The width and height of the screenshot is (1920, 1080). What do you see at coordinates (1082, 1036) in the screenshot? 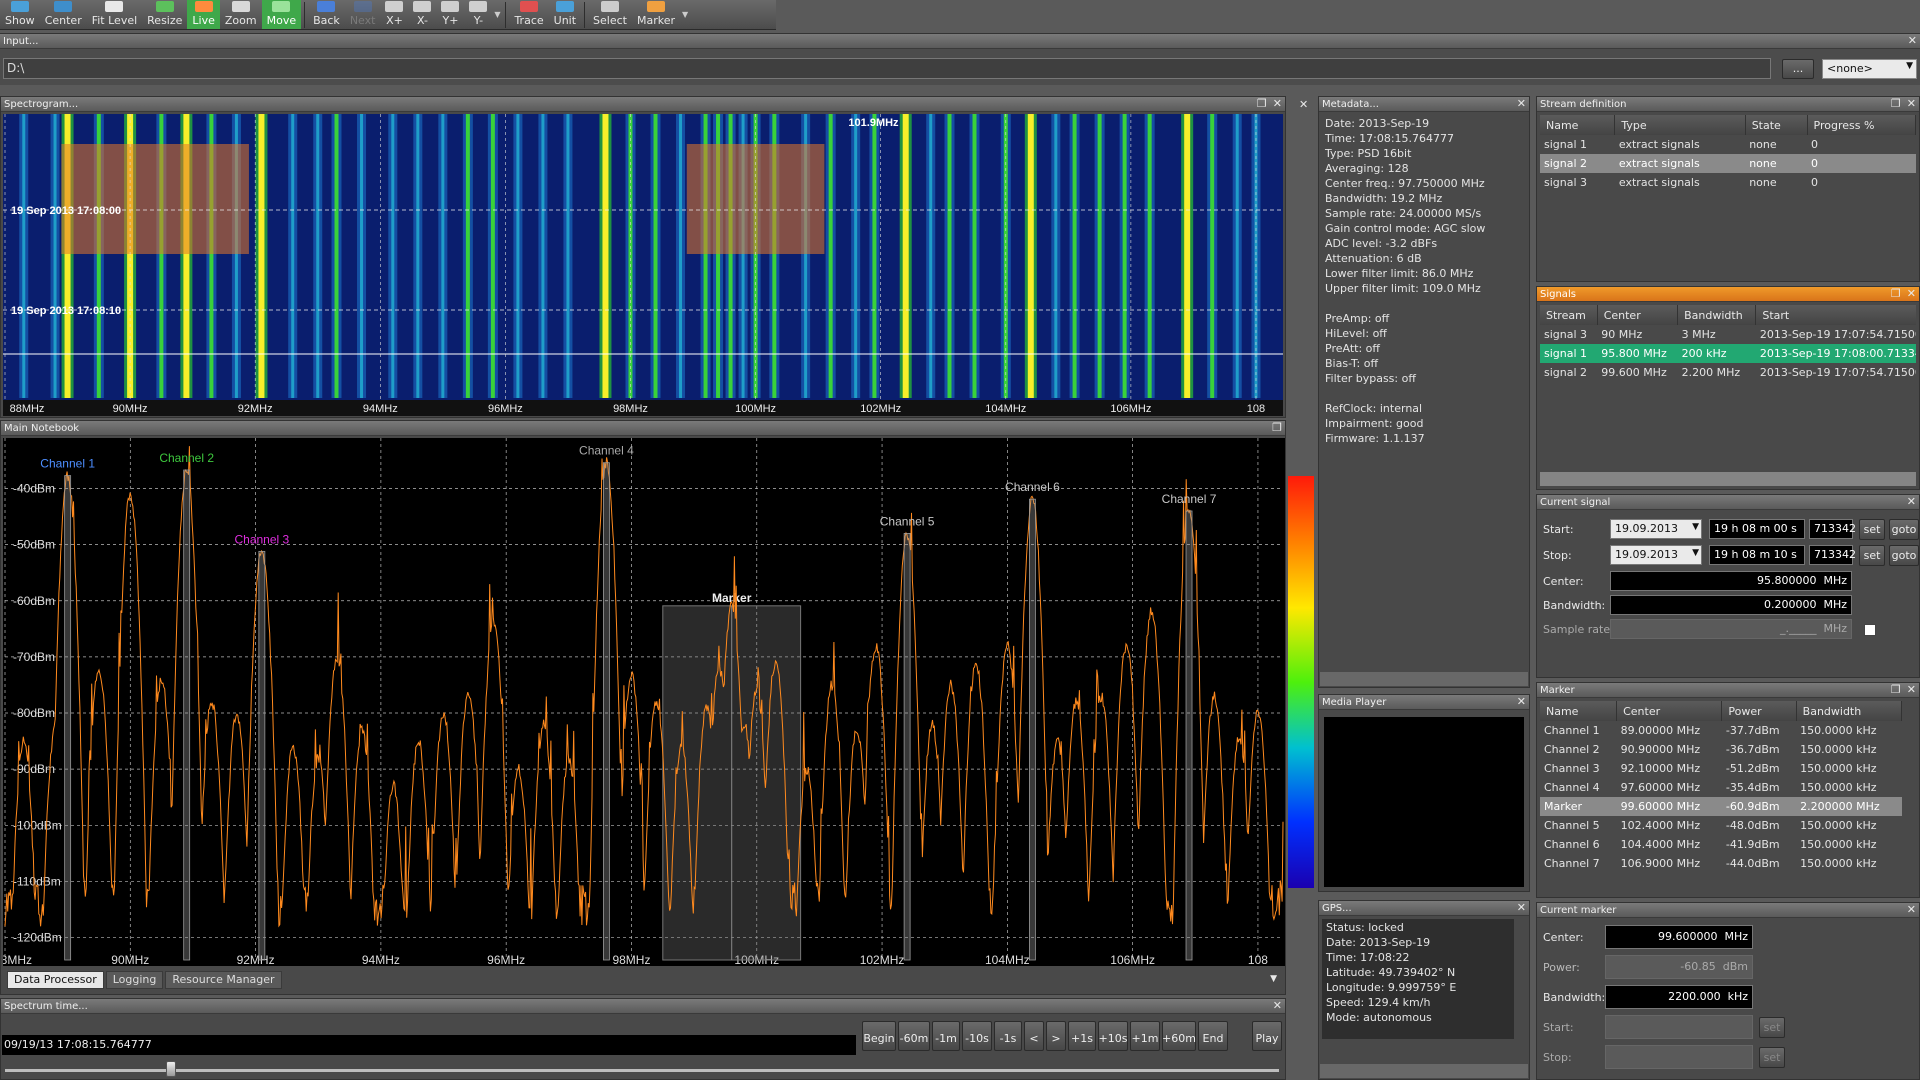
I see `nav-plusminus-1s-button: +1s` at bounding box center [1082, 1036].